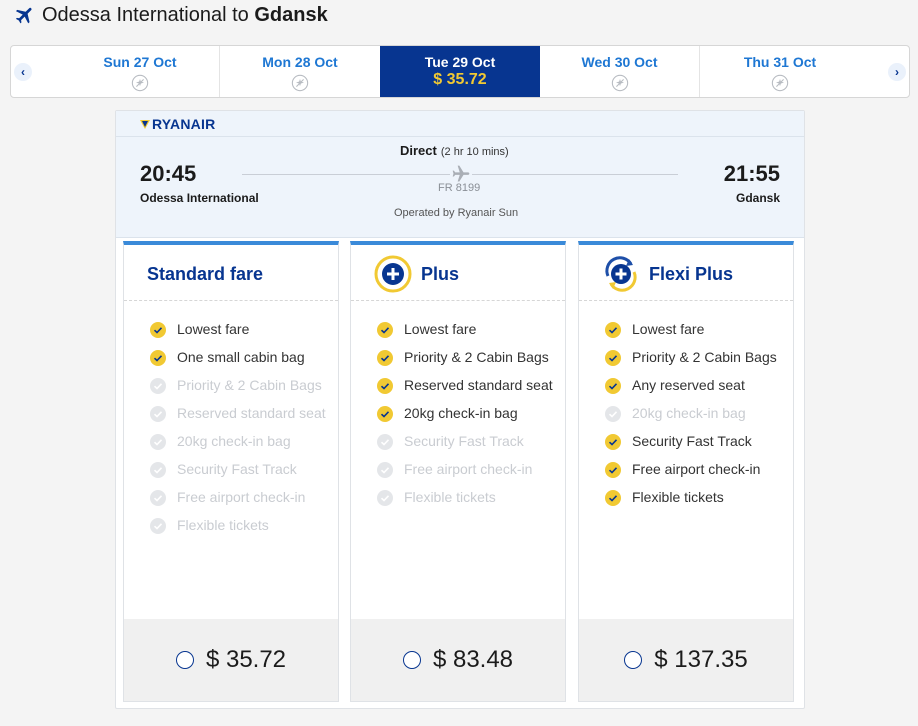 This screenshot has width=918, height=726. I want to click on feature-item: Any reserved seat, so click(695, 385).